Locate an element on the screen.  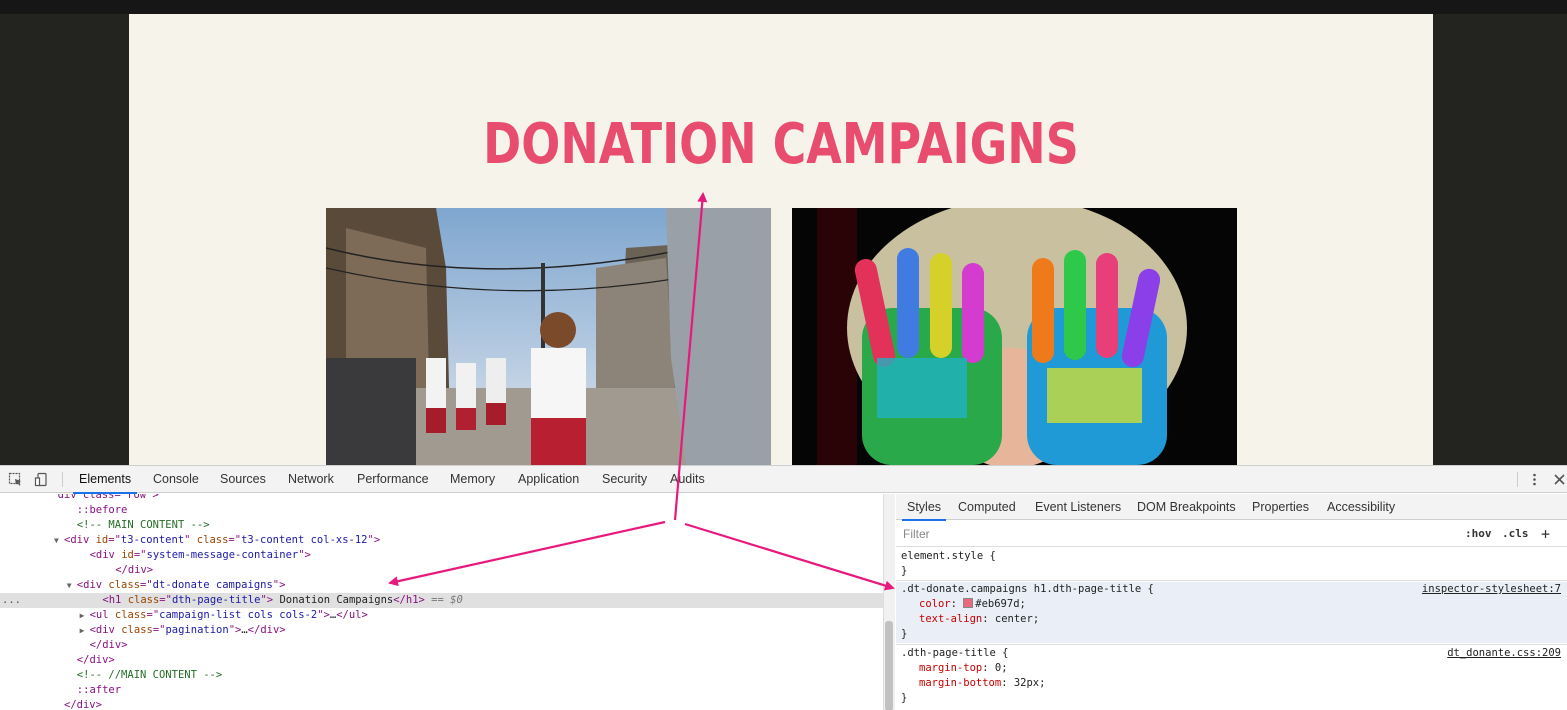
rule1-source-link: inspector-stylesheet:7 is located at coordinates (1491, 589).